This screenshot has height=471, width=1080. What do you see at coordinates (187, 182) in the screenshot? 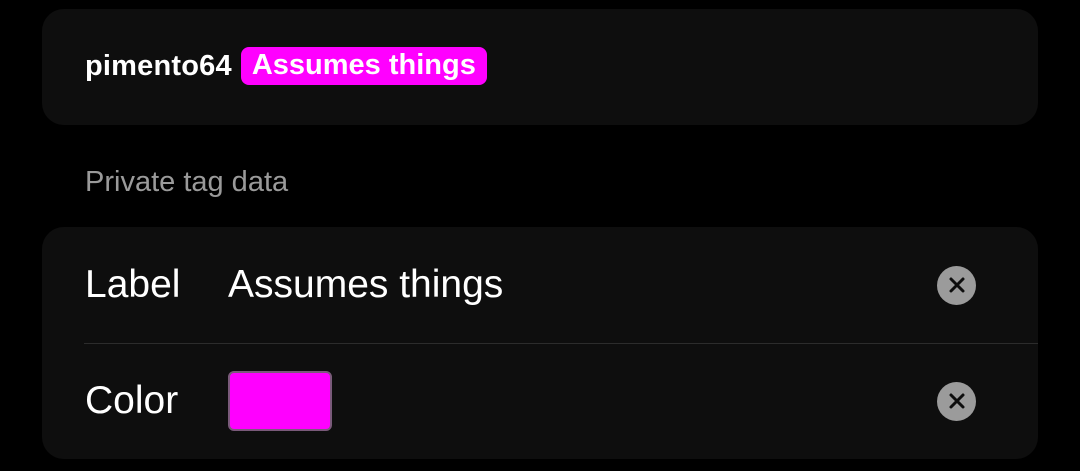
I see `section-heading: Private tag data` at bounding box center [187, 182].